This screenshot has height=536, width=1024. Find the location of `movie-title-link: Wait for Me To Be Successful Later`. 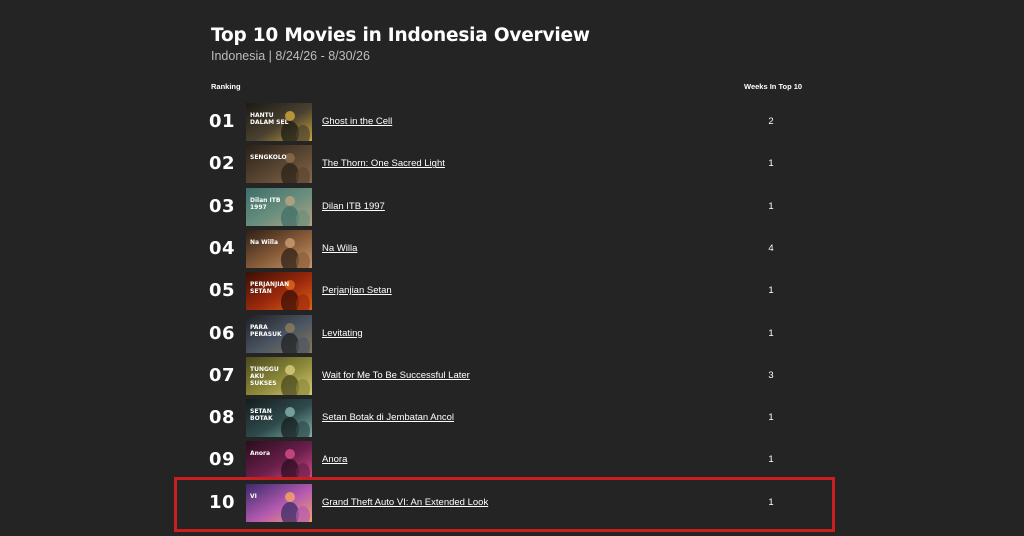

movie-title-link: Wait for Me To Be Successful Later is located at coordinates (396, 375).